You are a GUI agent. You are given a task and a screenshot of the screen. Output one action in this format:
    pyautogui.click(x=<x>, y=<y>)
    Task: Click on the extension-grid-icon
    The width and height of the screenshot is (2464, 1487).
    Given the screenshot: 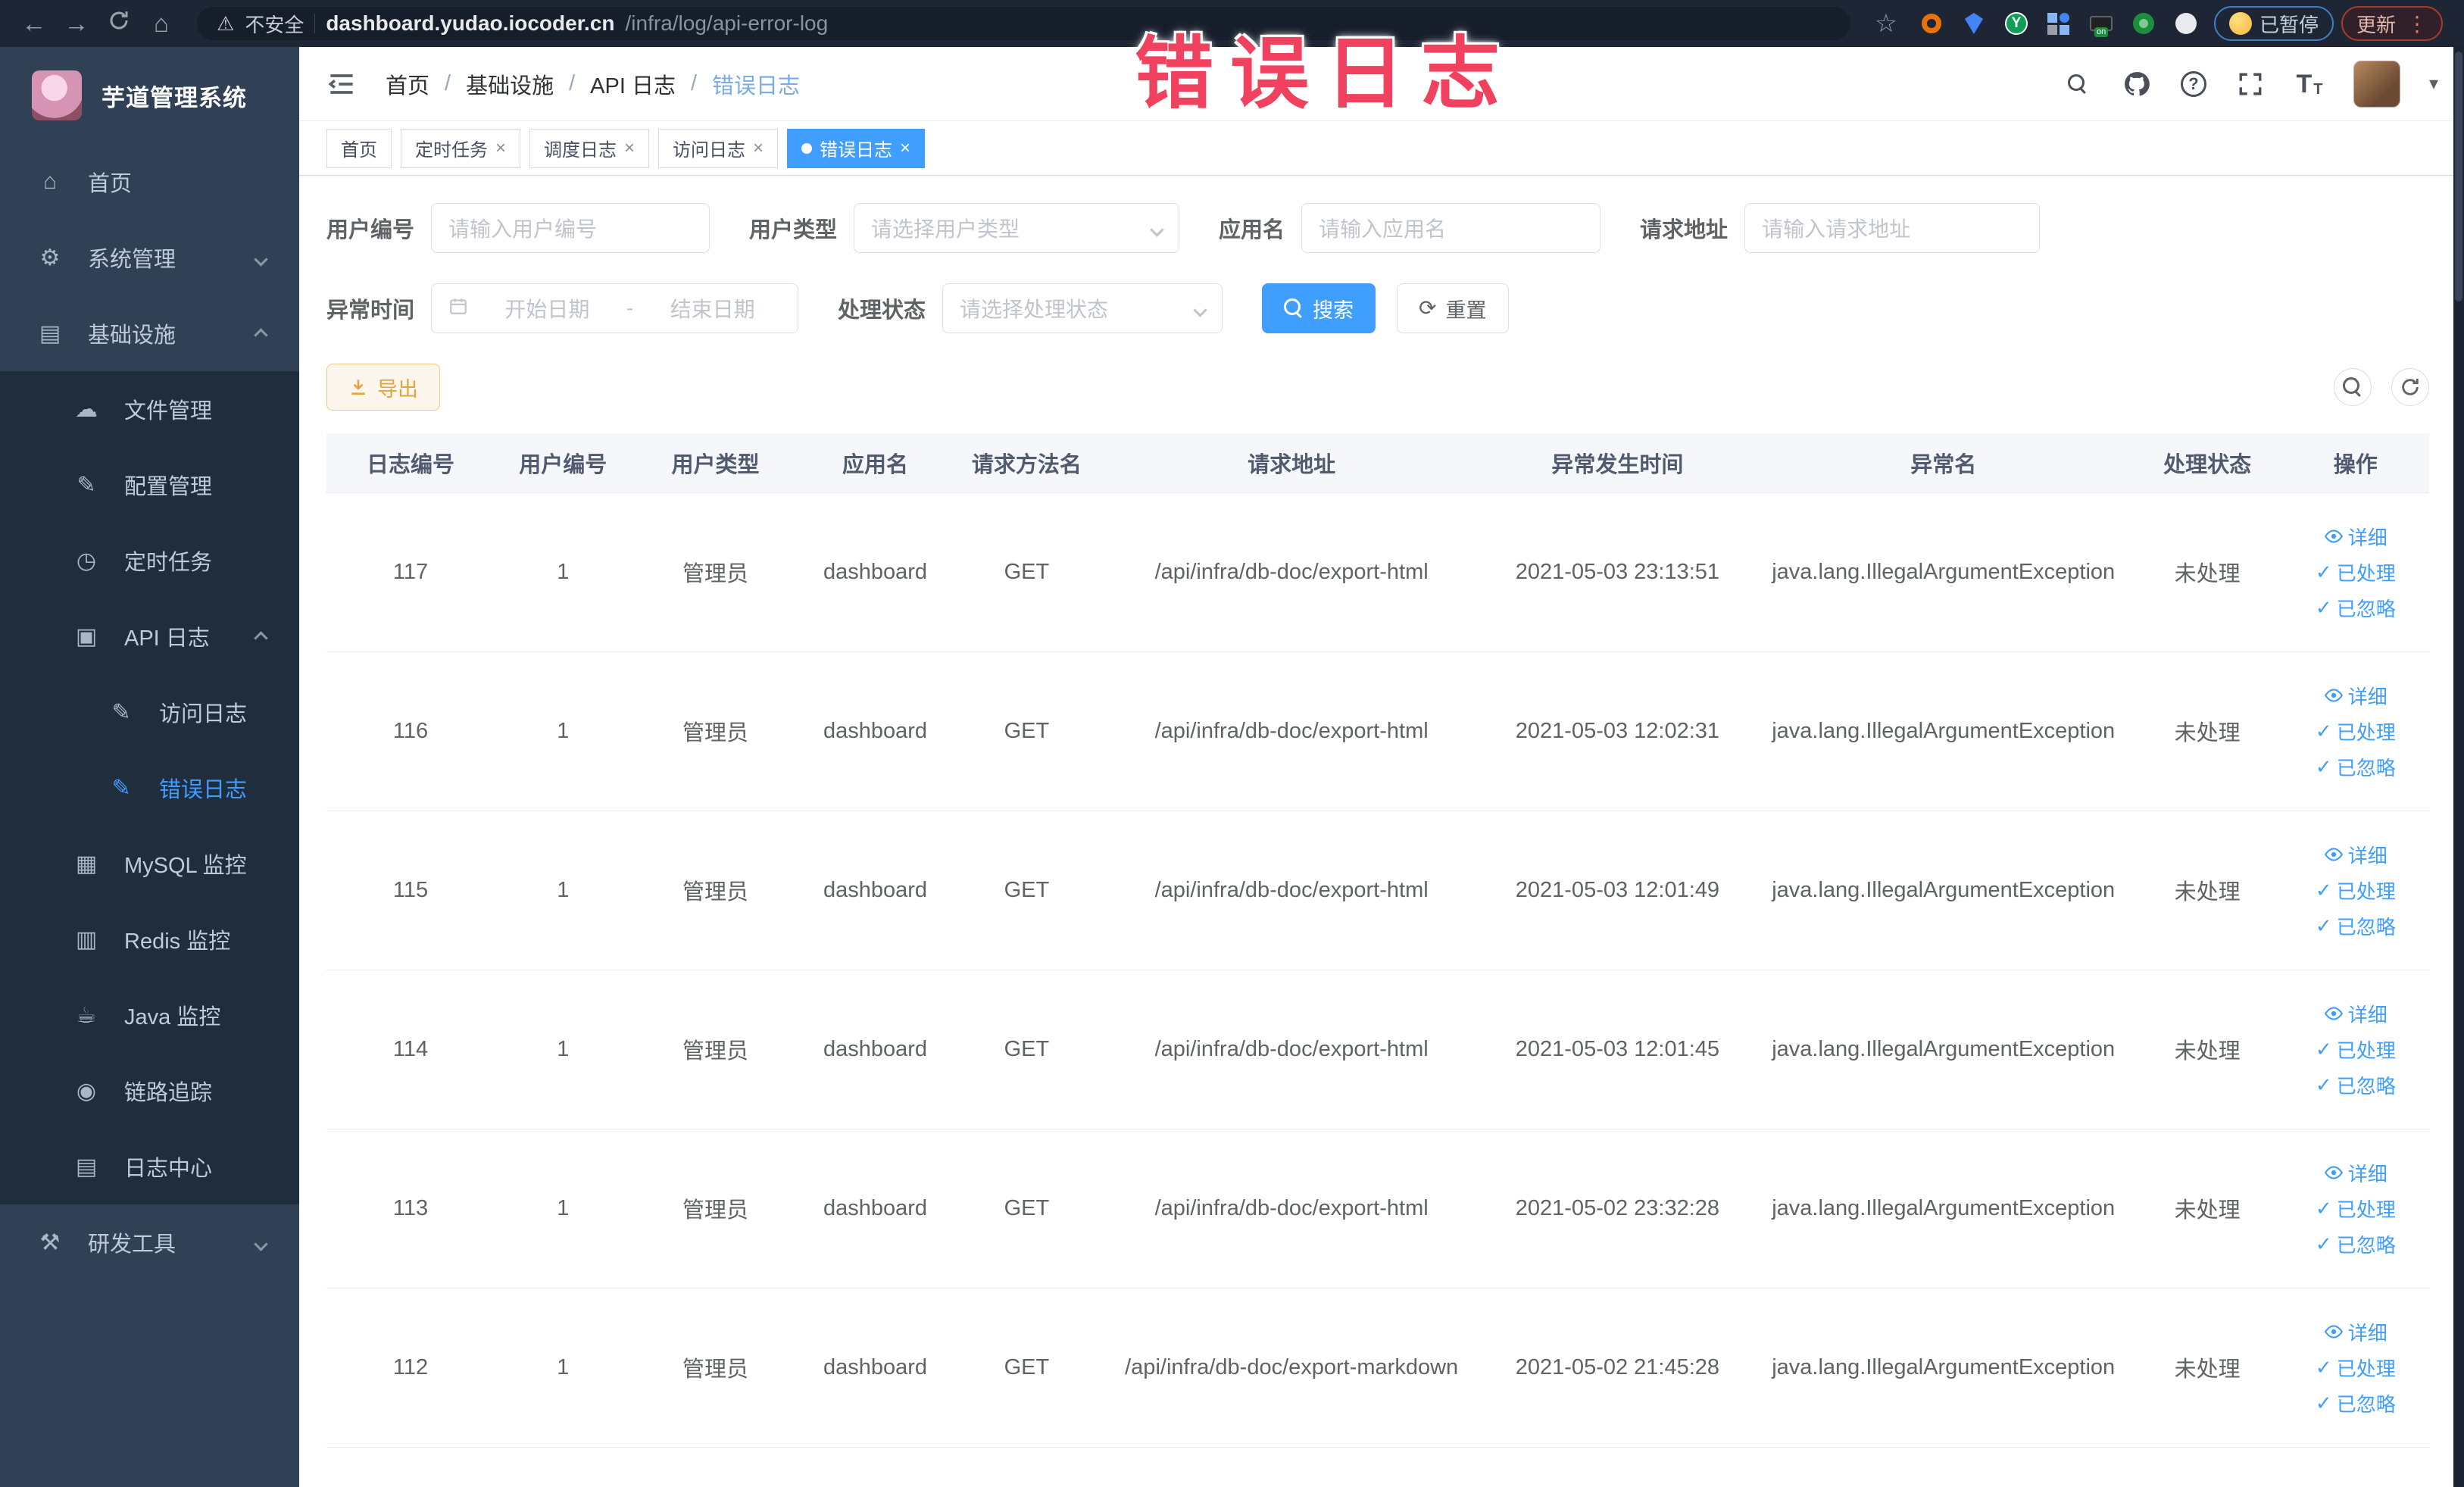 What is the action you would take?
    pyautogui.click(x=2059, y=23)
    